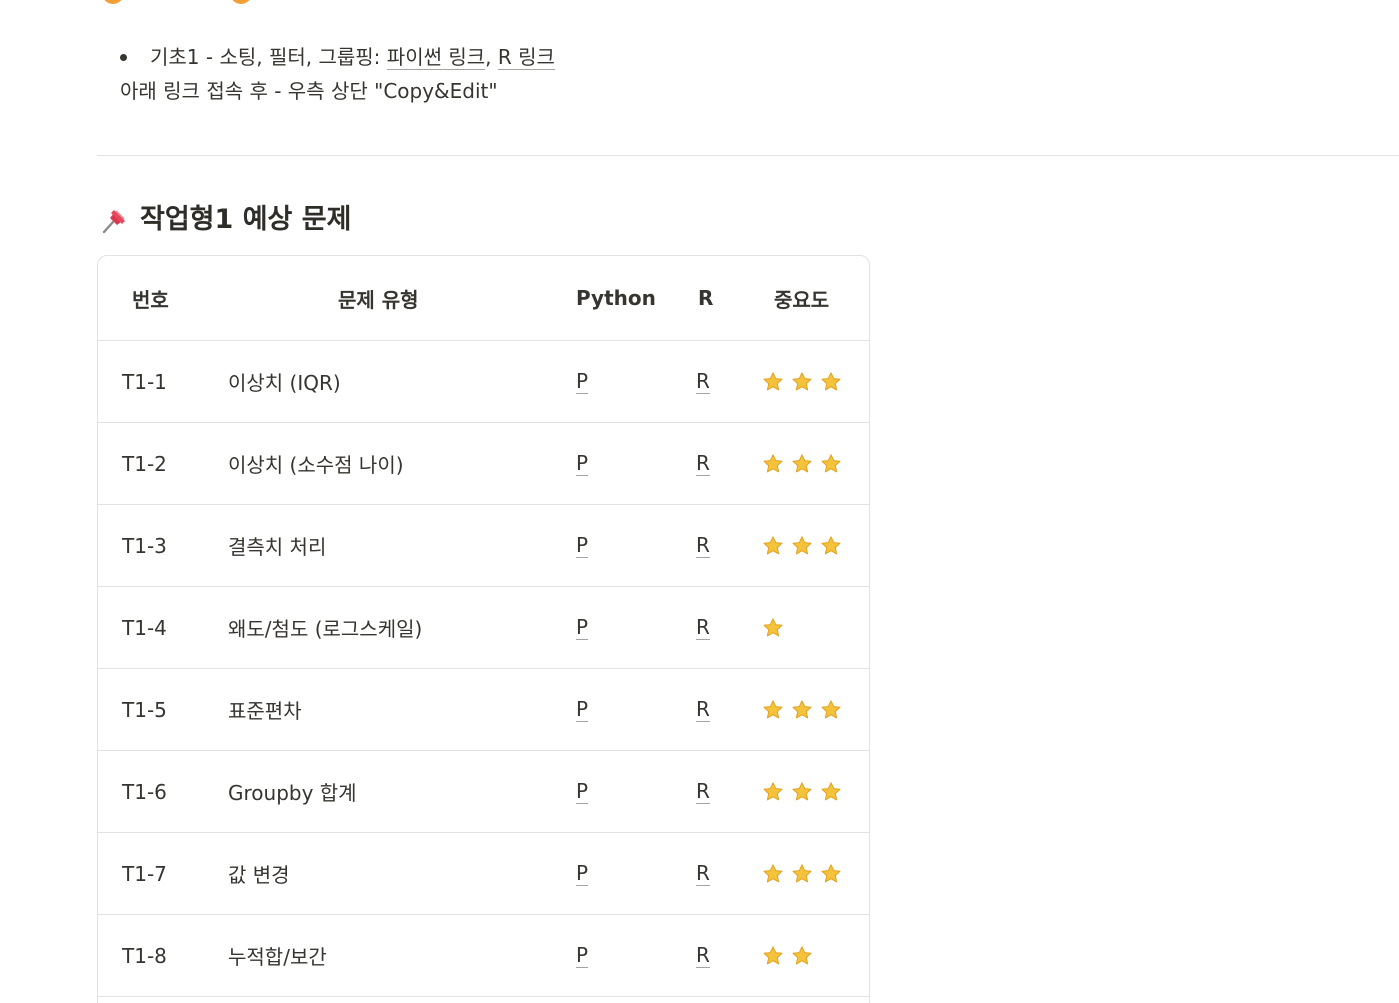 This screenshot has width=1399, height=1003. What do you see at coordinates (483, 710) in the screenshot?
I see `table-row: T1-5 표준편차 P R` at bounding box center [483, 710].